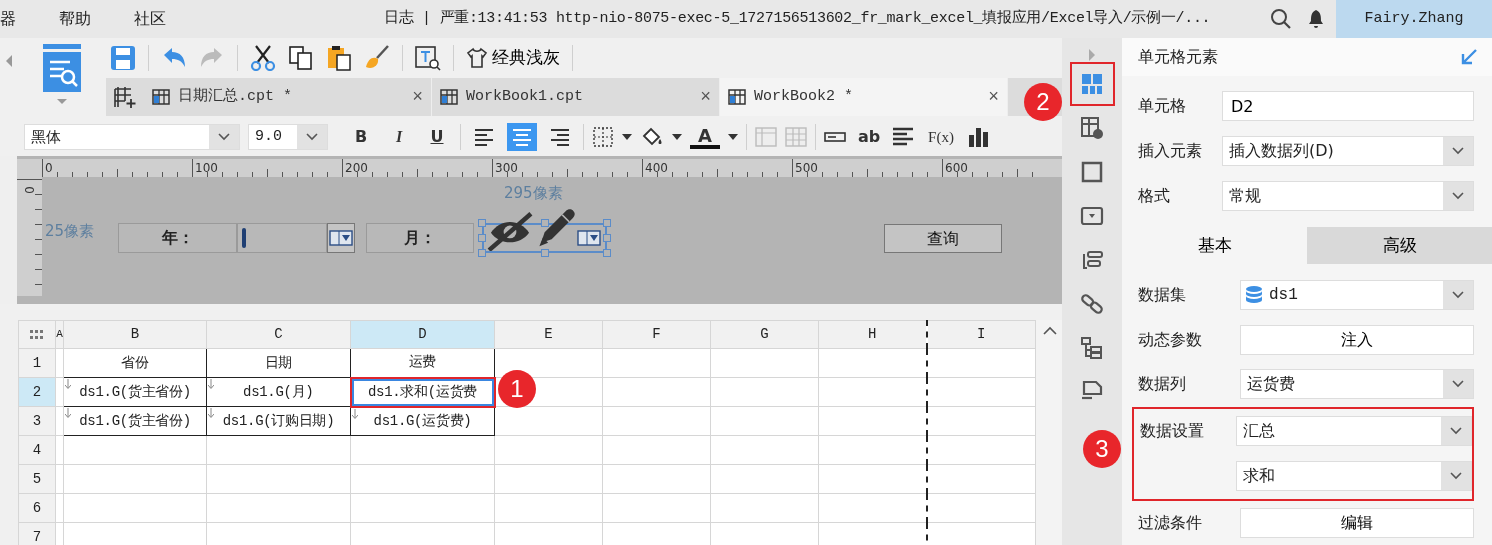 Image resolution: width=1492 pixels, height=545 pixels. I want to click on column-header: B, so click(135, 334).